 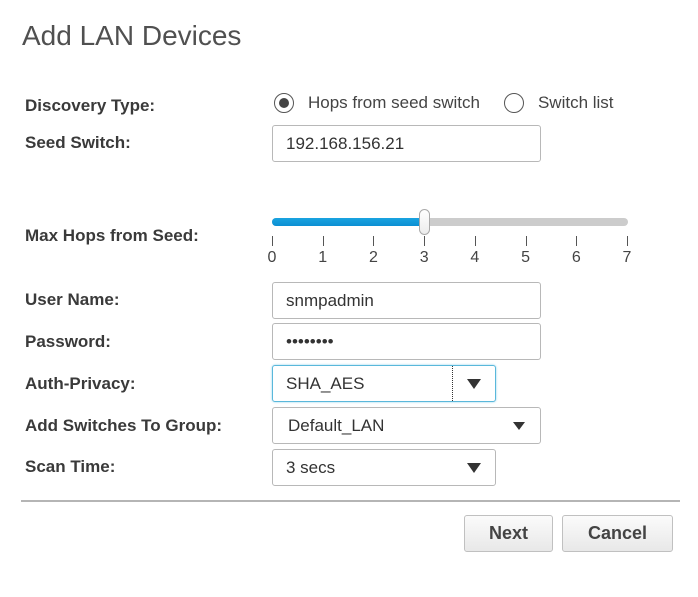 I want to click on slider-tick-label: 7, so click(x=627, y=257).